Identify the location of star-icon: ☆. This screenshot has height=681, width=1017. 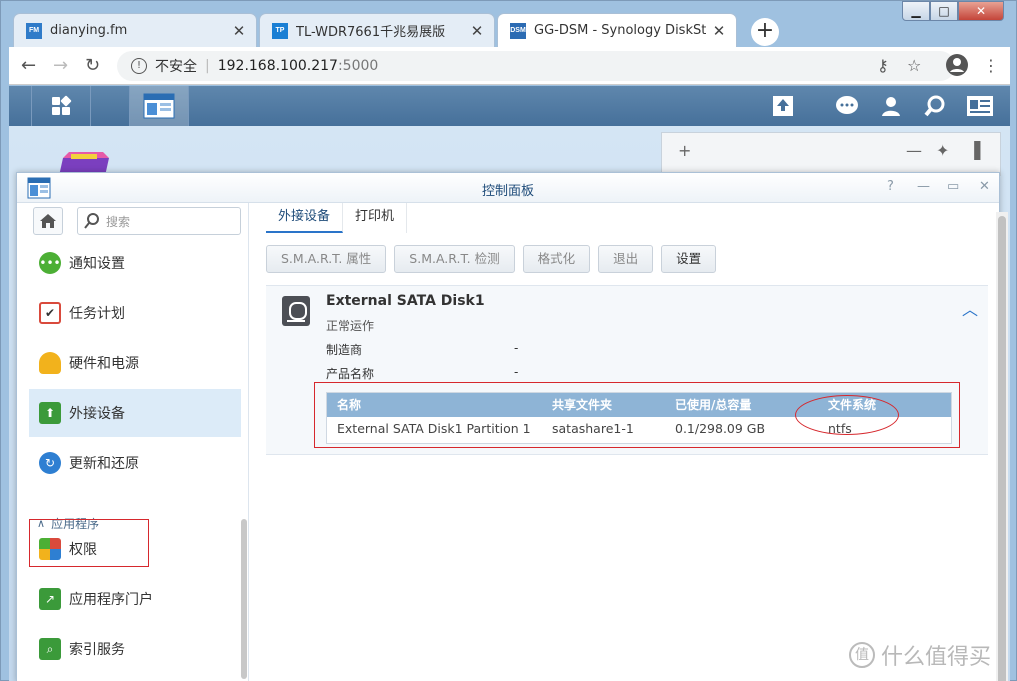
(914, 65).